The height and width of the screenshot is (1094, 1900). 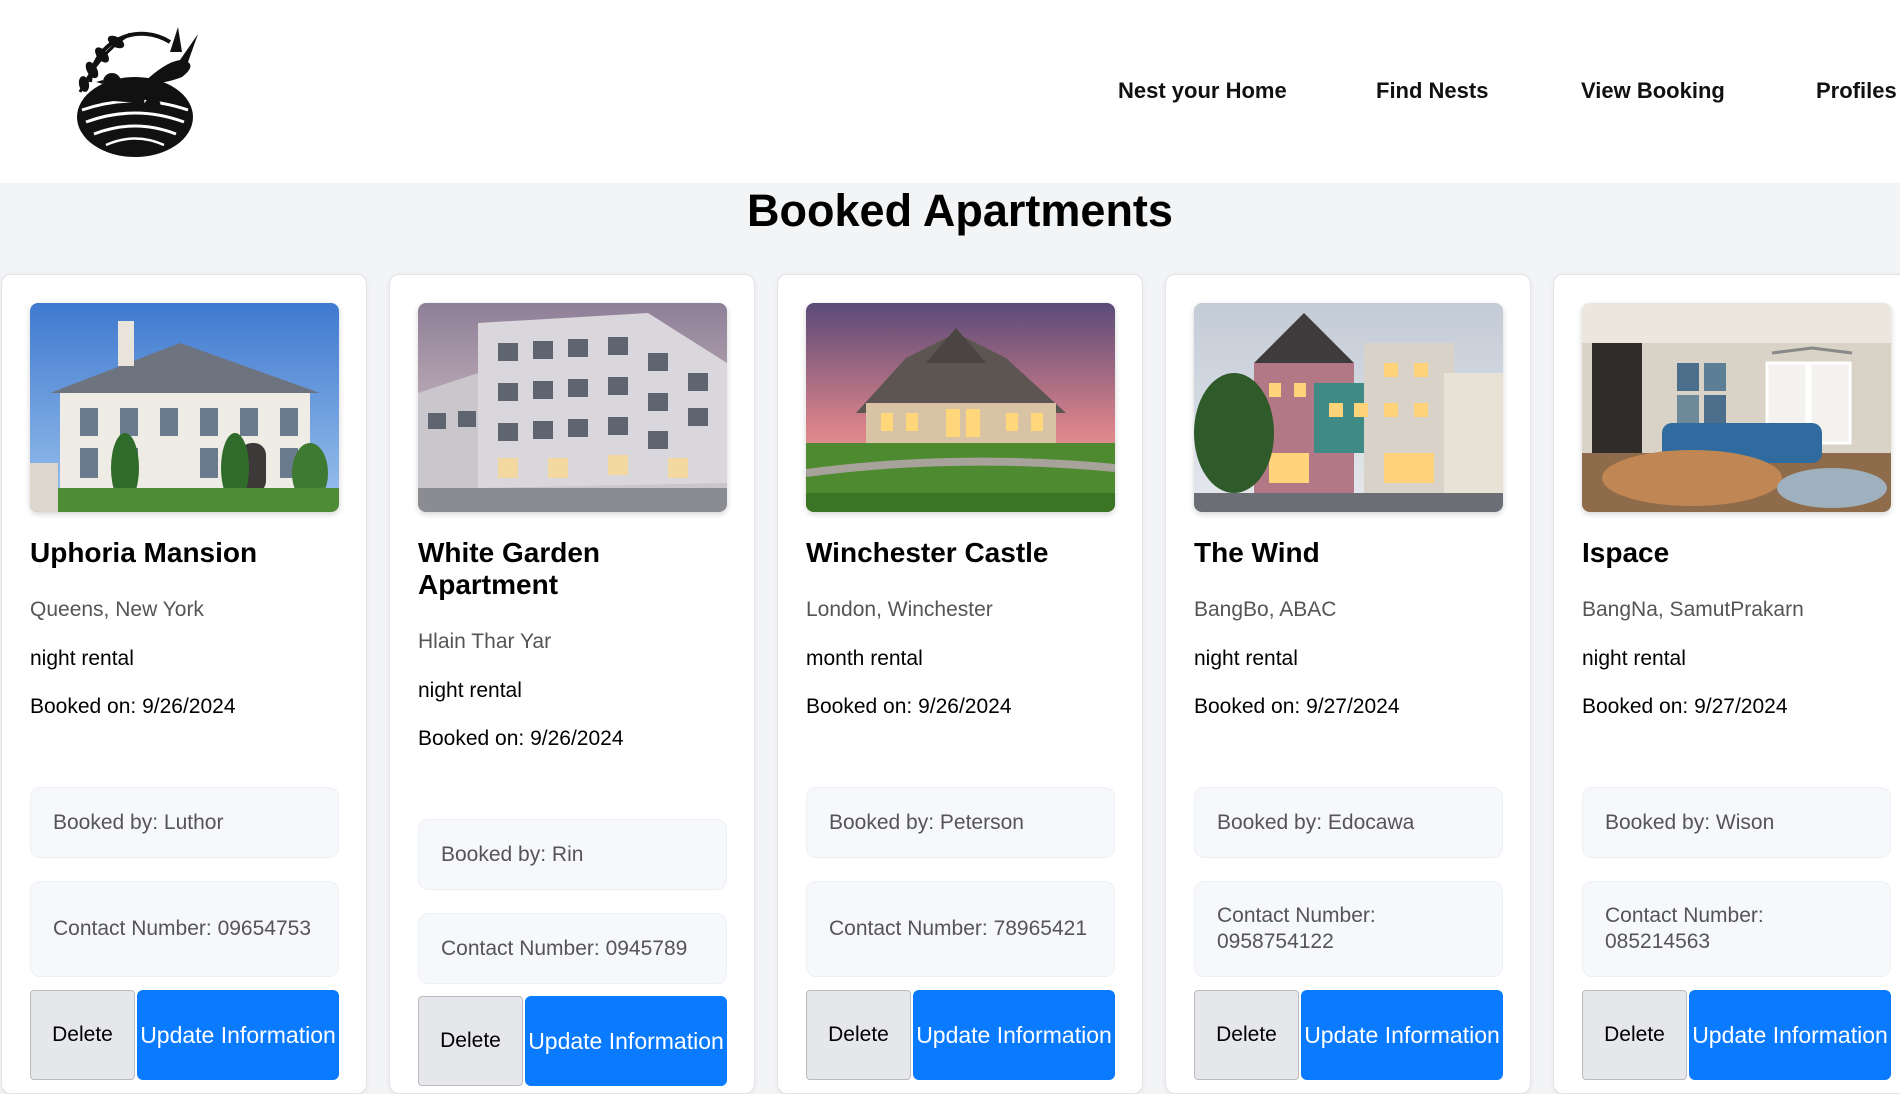 What do you see at coordinates (1432, 91) in the screenshot?
I see `nav-find-nests: Find Nests` at bounding box center [1432, 91].